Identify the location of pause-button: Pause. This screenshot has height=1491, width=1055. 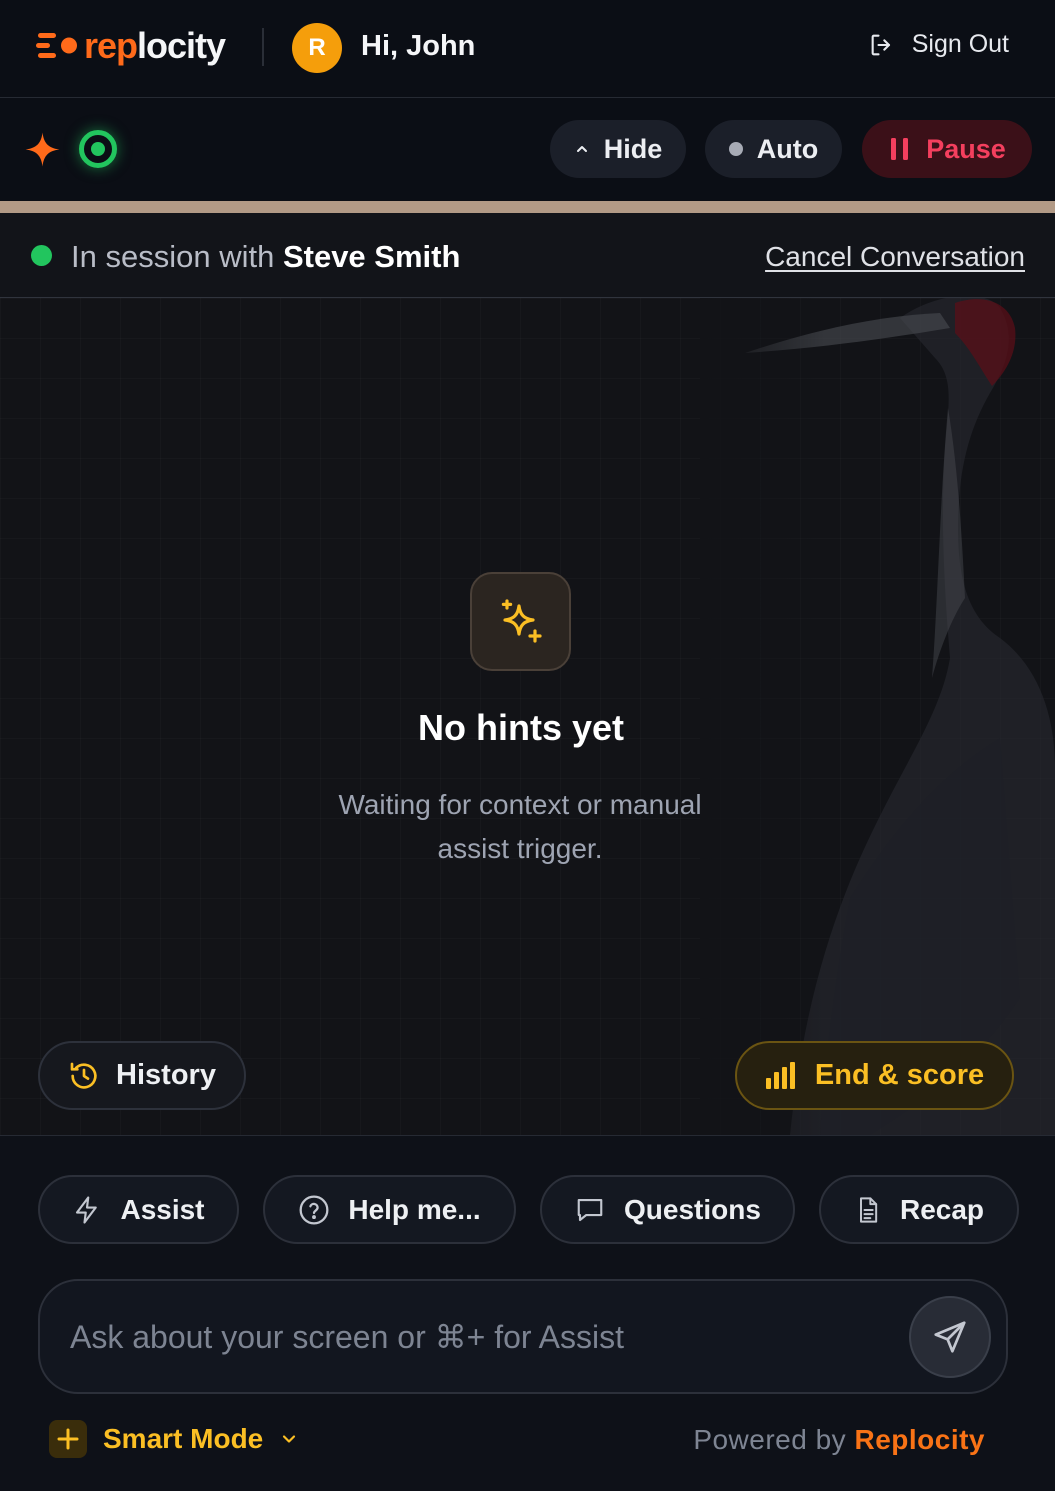
(947, 149).